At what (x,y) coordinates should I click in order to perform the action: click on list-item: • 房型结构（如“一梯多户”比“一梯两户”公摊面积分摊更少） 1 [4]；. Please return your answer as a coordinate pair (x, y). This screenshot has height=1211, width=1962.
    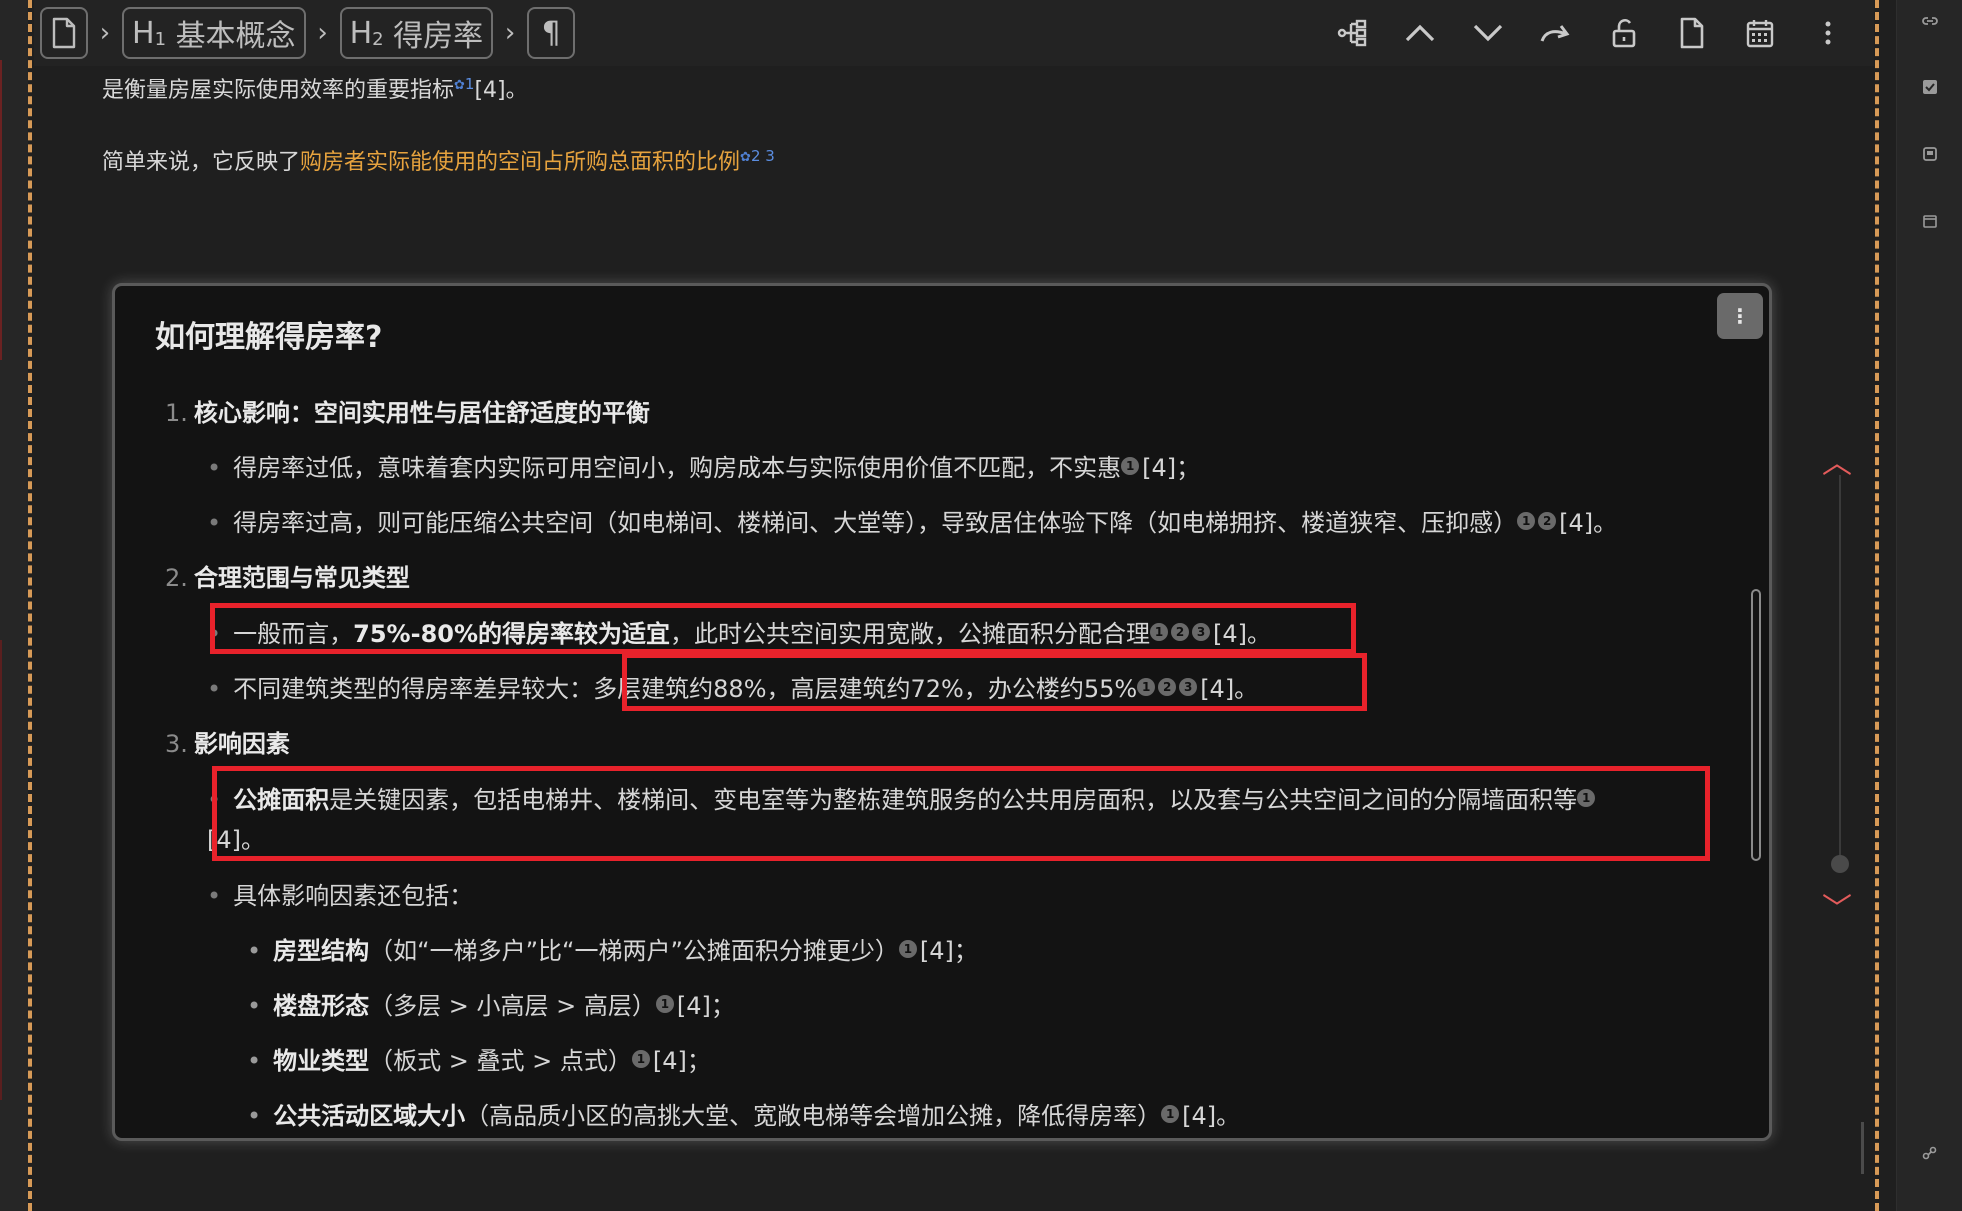
    Looking at the image, I should click on (612, 948).